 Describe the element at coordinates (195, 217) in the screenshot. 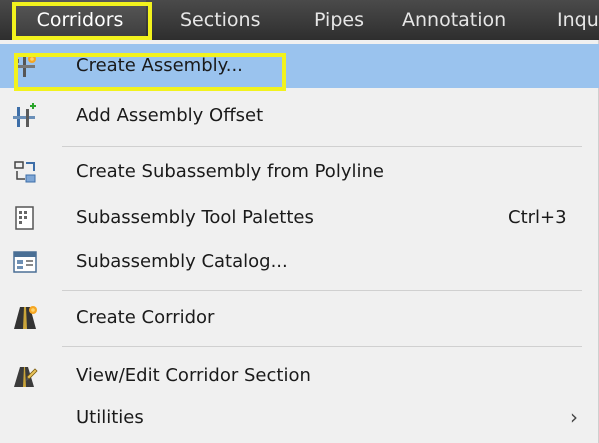

I see `menu-item-label: Subassembly Tool Palettes` at that location.